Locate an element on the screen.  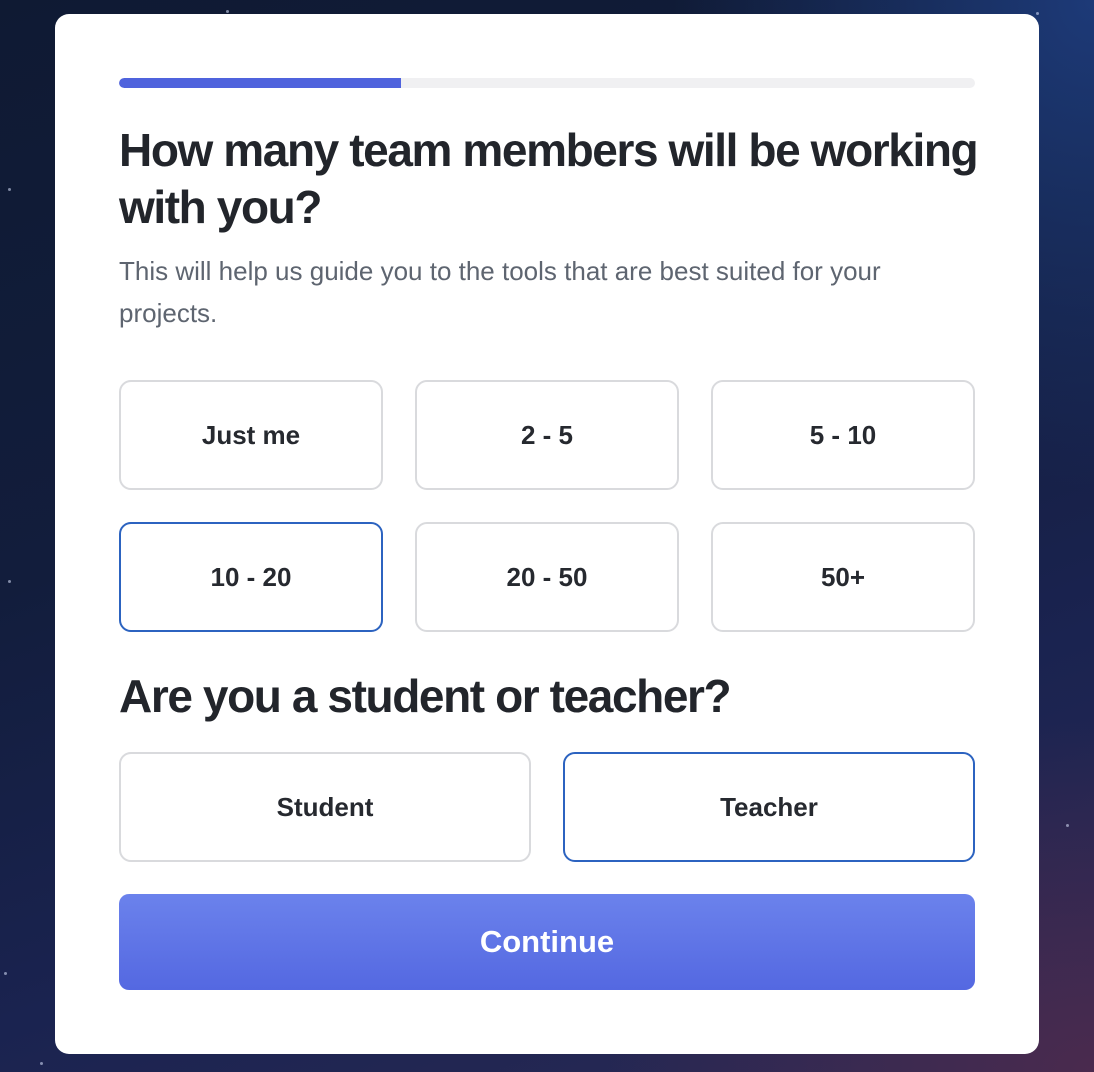
team-size-option-20-50: 20 - 50 is located at coordinates (547, 577).